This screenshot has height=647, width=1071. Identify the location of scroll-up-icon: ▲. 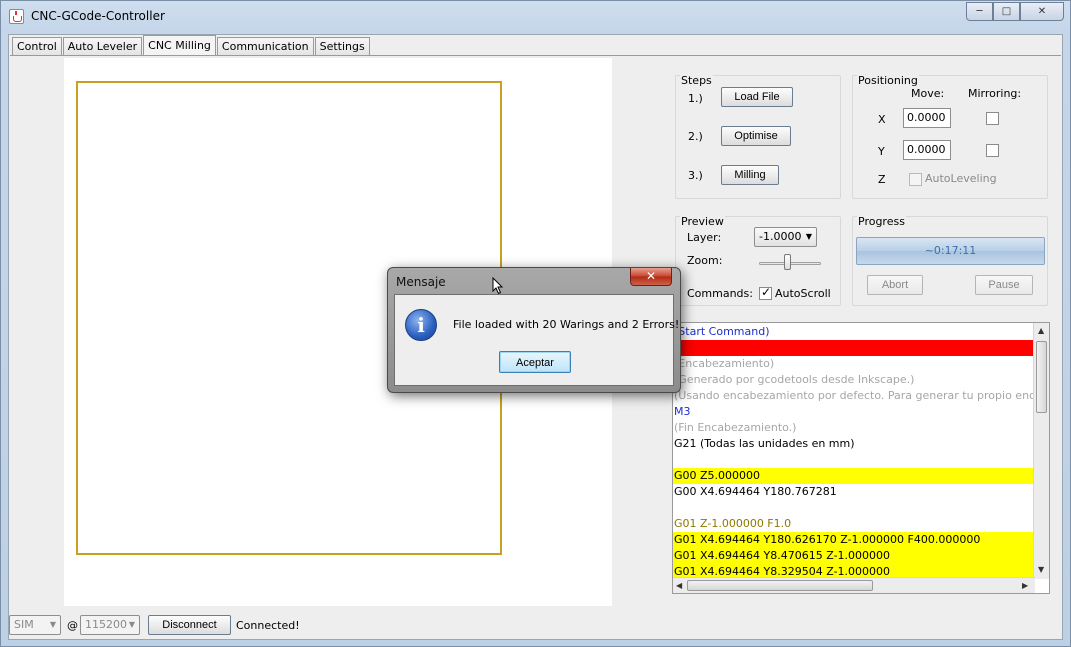
(1041, 330).